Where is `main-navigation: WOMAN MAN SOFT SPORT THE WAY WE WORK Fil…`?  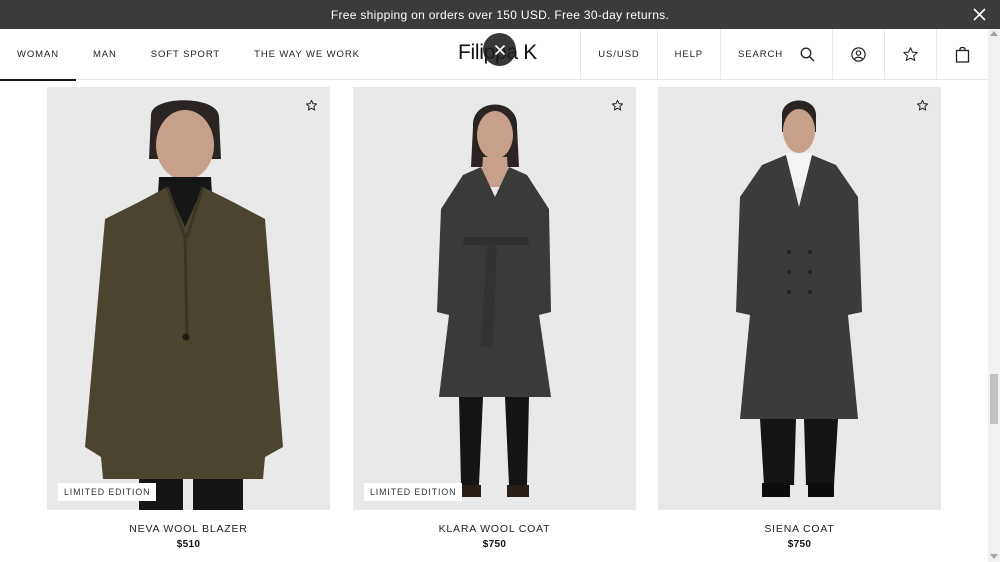 main-navigation: WOMAN MAN SOFT SPORT THE WAY WE WORK Fil… is located at coordinates (494, 55).